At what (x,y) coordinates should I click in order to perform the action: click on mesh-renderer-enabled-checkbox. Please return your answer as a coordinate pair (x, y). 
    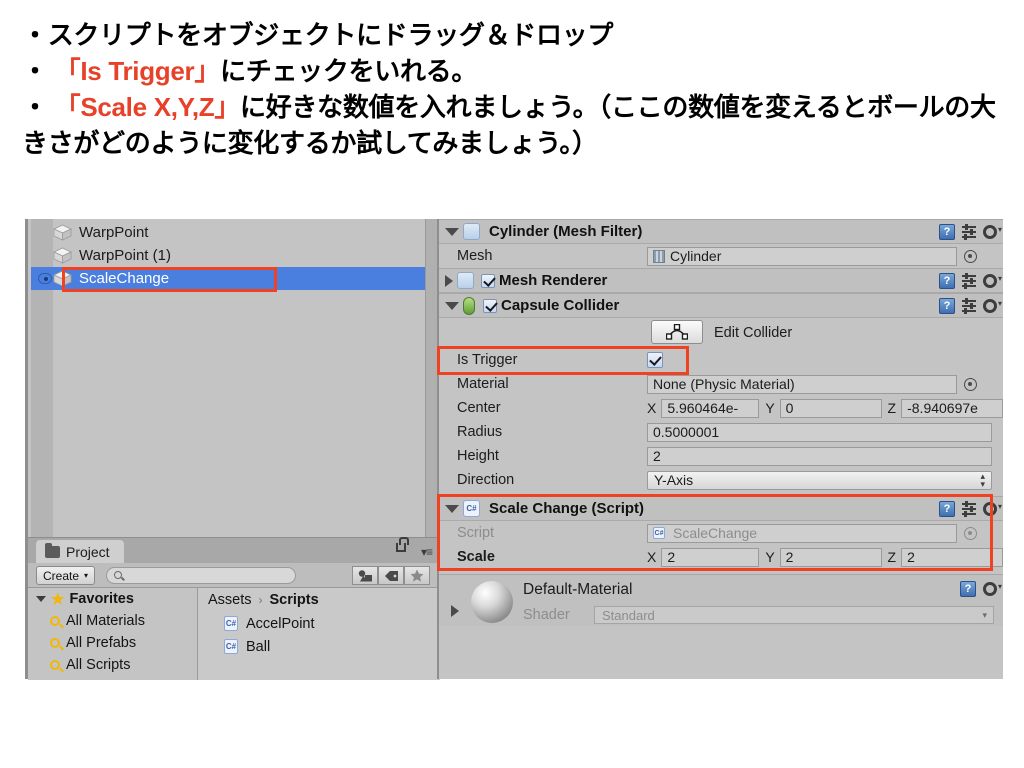
    Looking at the image, I should click on (488, 280).